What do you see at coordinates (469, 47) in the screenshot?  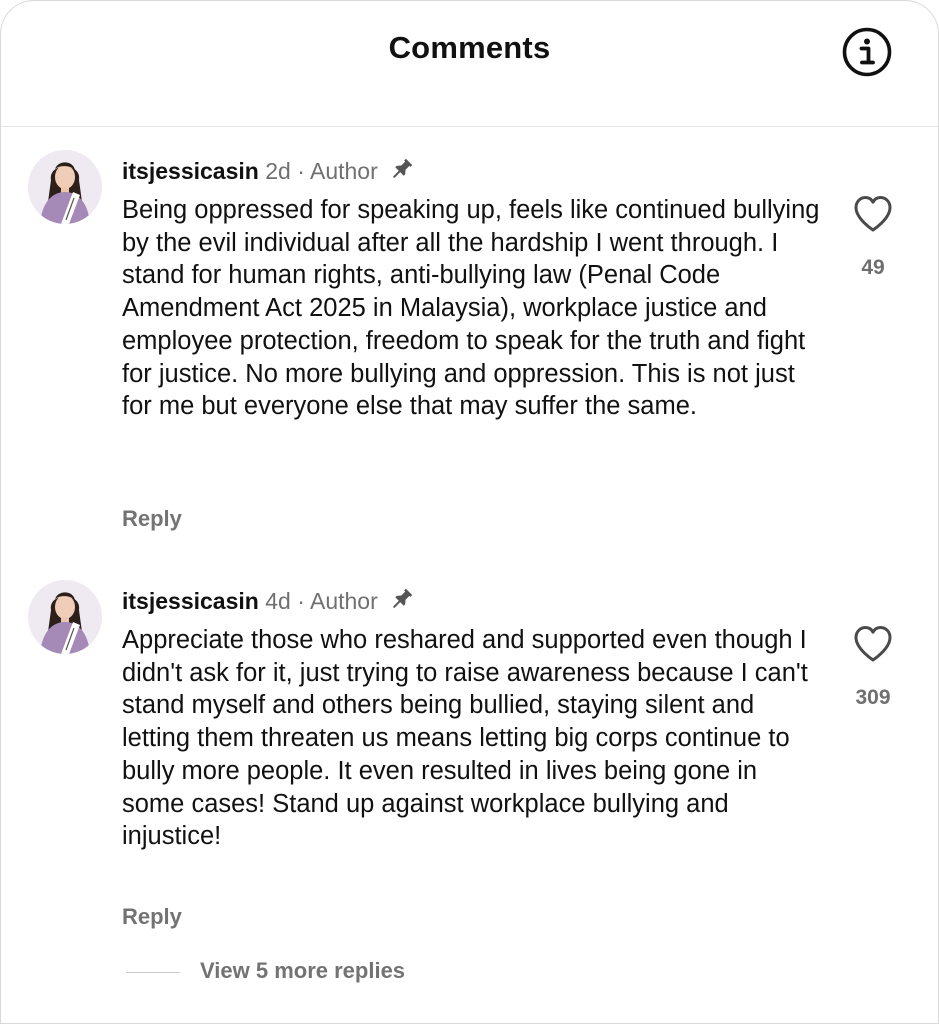 I see `page-title: Comments` at bounding box center [469, 47].